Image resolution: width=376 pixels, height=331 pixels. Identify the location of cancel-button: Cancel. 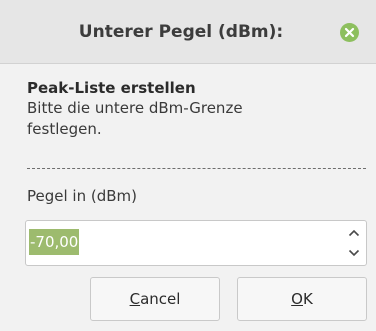
(155, 299).